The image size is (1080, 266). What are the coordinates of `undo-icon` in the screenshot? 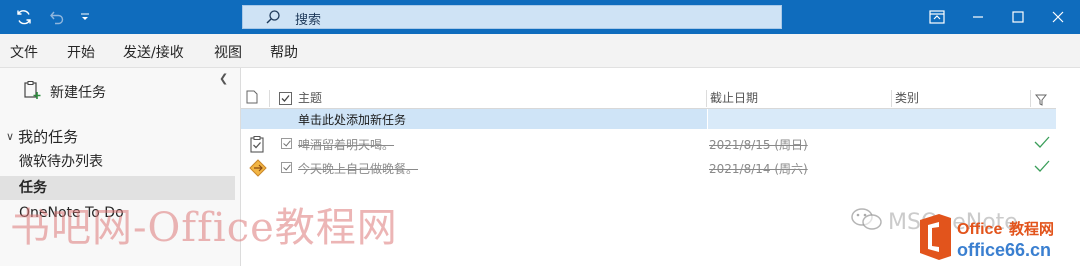 It's located at (57, 17).